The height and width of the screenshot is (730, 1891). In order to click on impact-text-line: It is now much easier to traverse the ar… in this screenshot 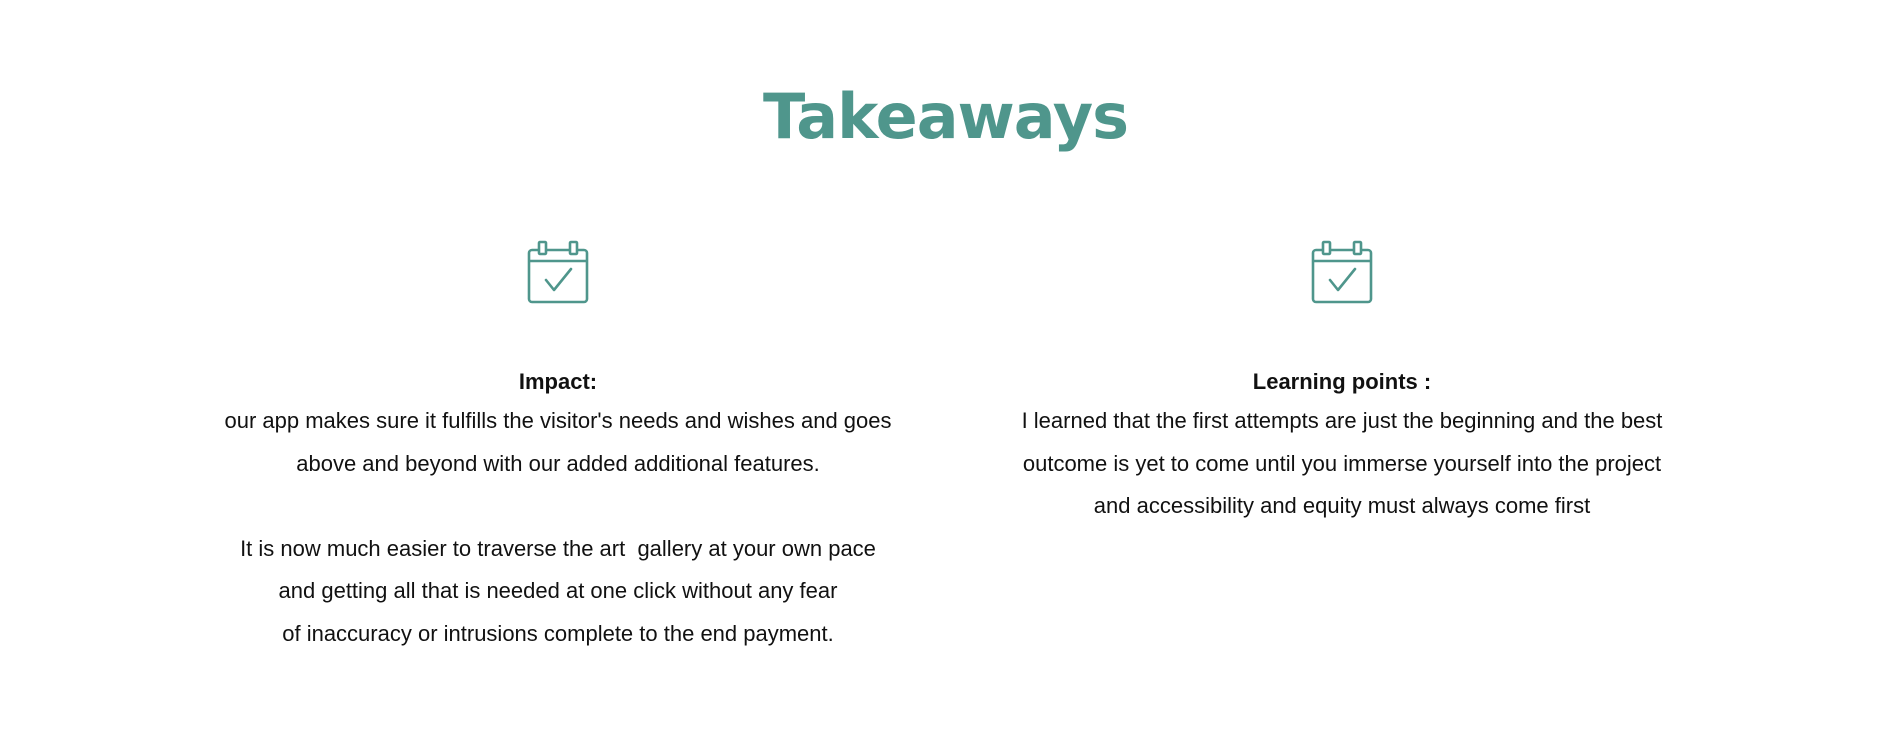, I will do `click(558, 548)`.